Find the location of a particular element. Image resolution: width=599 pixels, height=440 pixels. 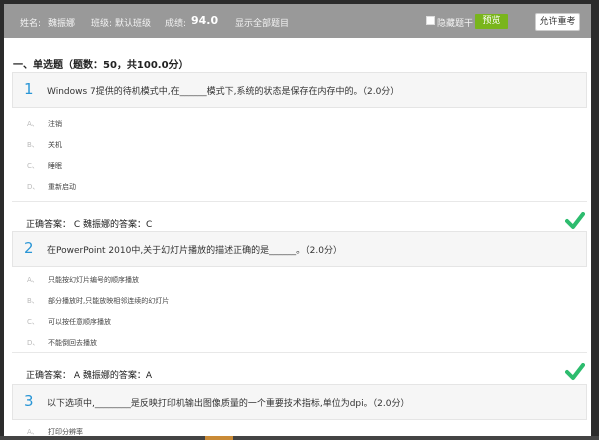

answer-text: 正确答案： A 魏振娜的答案：A is located at coordinates (89, 376).